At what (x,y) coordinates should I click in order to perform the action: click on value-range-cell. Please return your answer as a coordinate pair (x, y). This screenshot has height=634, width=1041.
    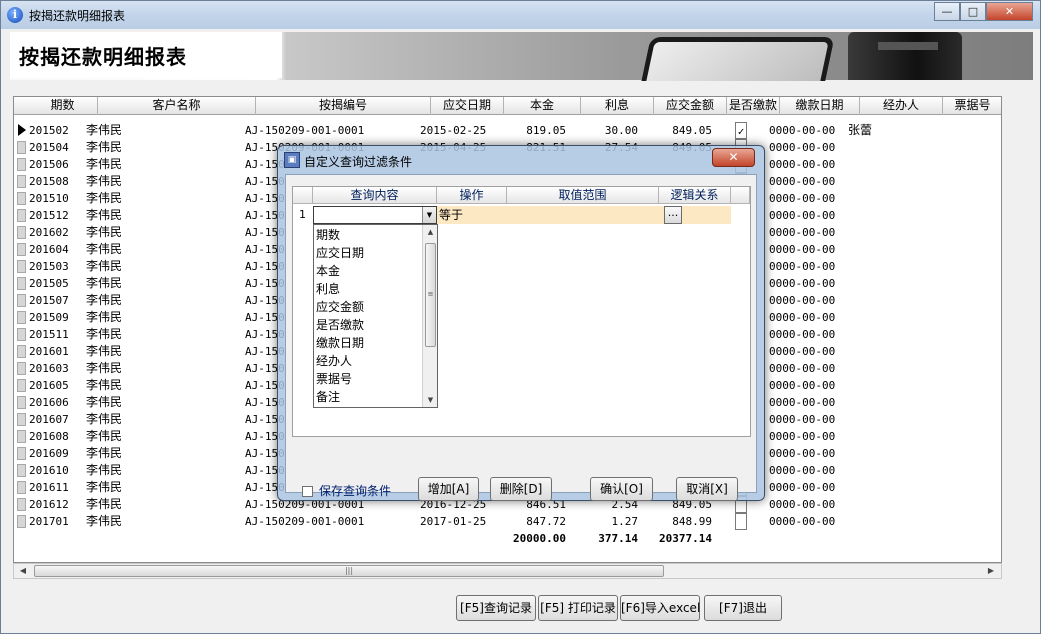
    Looking at the image, I should click on (583, 215).